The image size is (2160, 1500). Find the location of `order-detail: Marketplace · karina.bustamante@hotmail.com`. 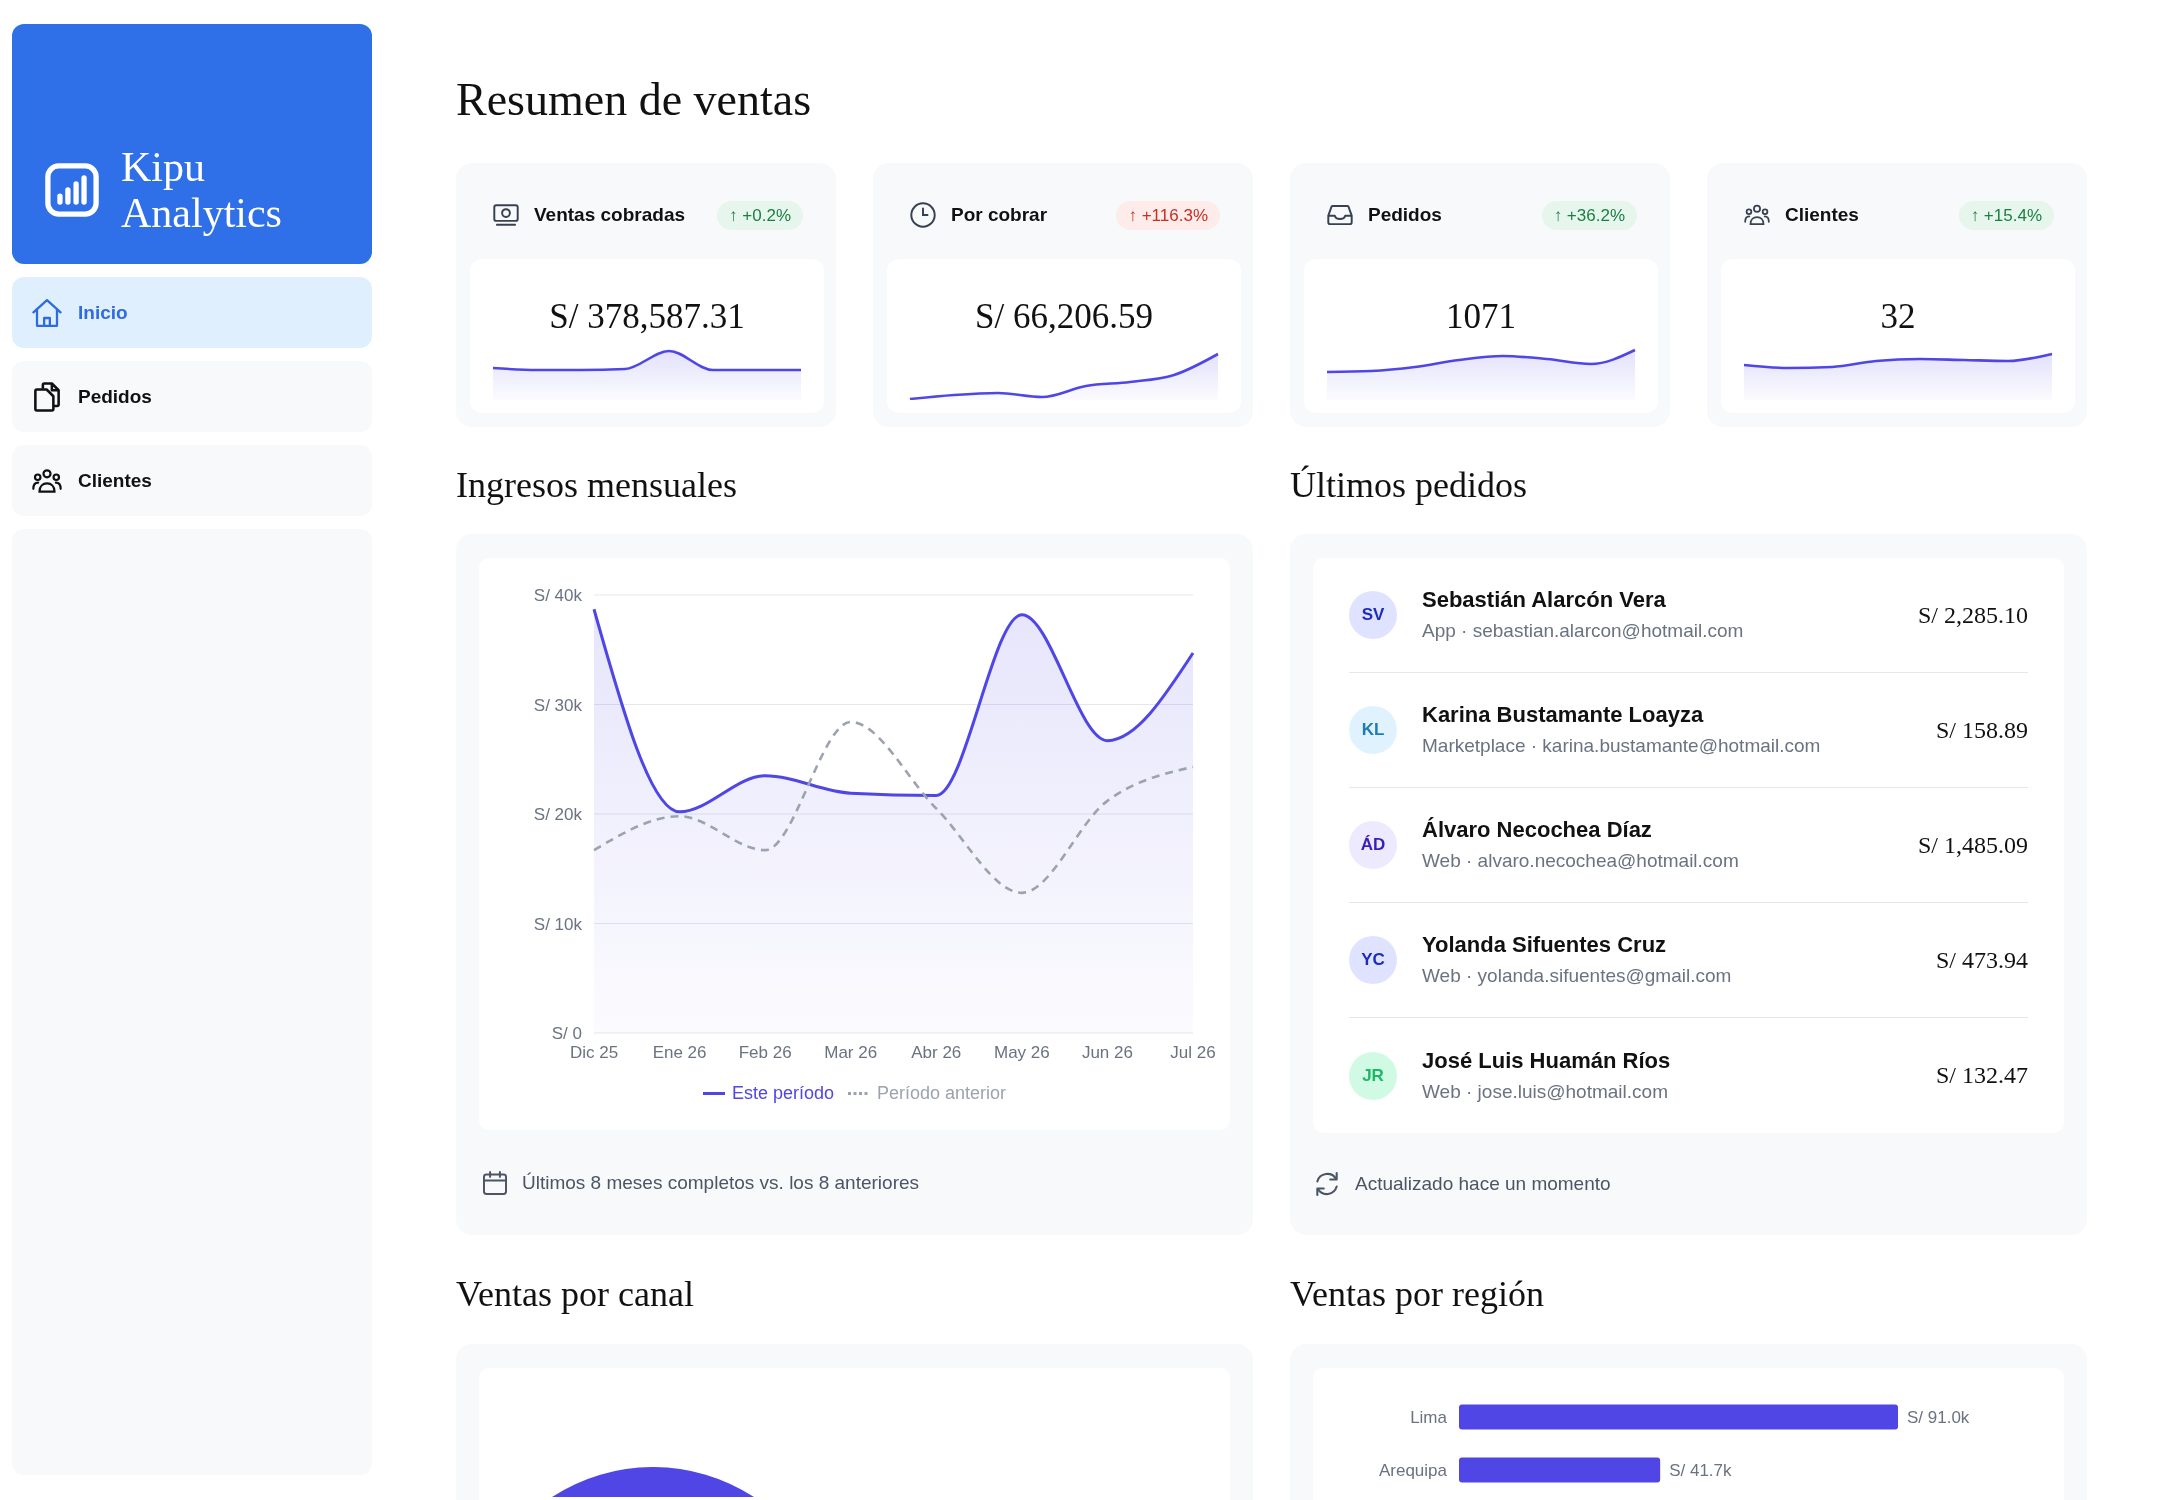

order-detail: Marketplace · karina.bustamante@hotmail.com is located at coordinates (1621, 746).